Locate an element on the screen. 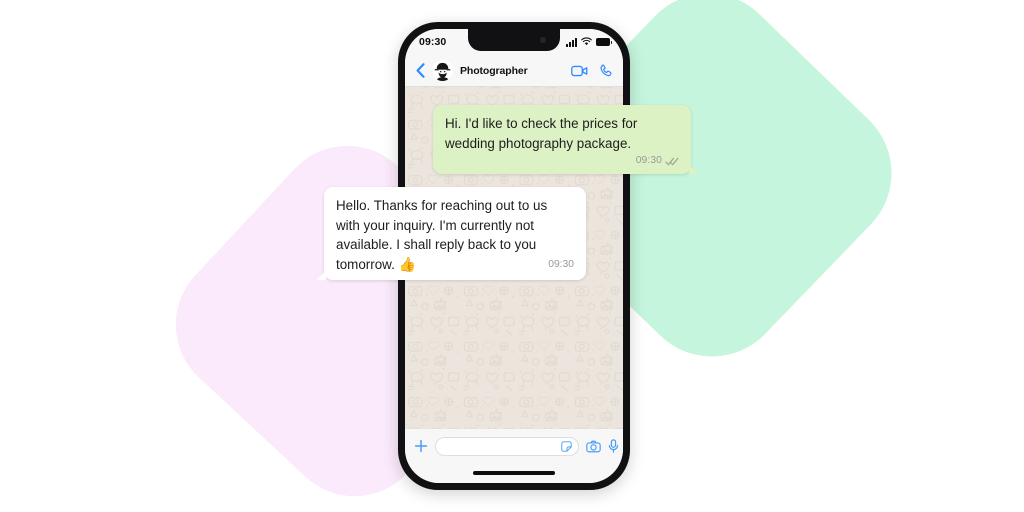  status-bar-icons is located at coordinates (589, 42).